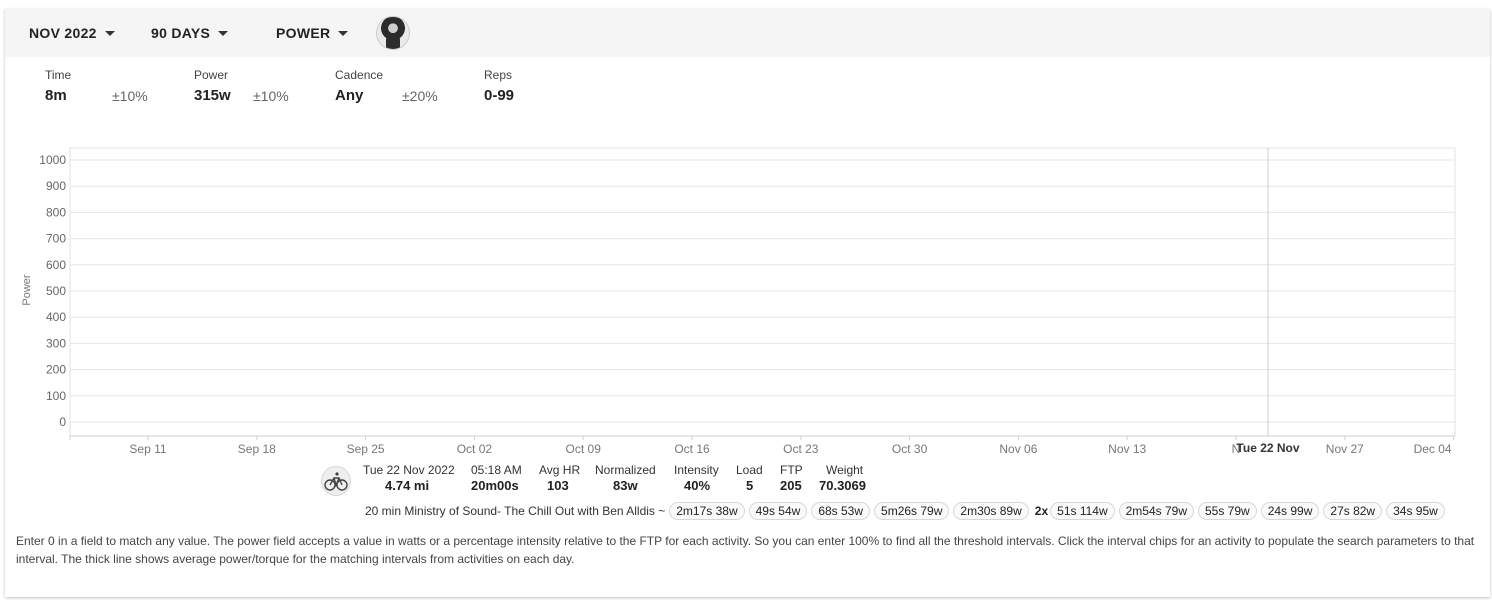 Image resolution: width=1492 pixels, height=600 pixels. I want to click on y-tick-label: 700, so click(56, 239).